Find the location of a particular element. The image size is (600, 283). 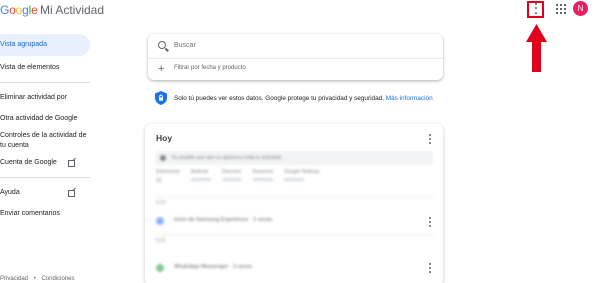

shield-lock-icon is located at coordinates (161, 98).